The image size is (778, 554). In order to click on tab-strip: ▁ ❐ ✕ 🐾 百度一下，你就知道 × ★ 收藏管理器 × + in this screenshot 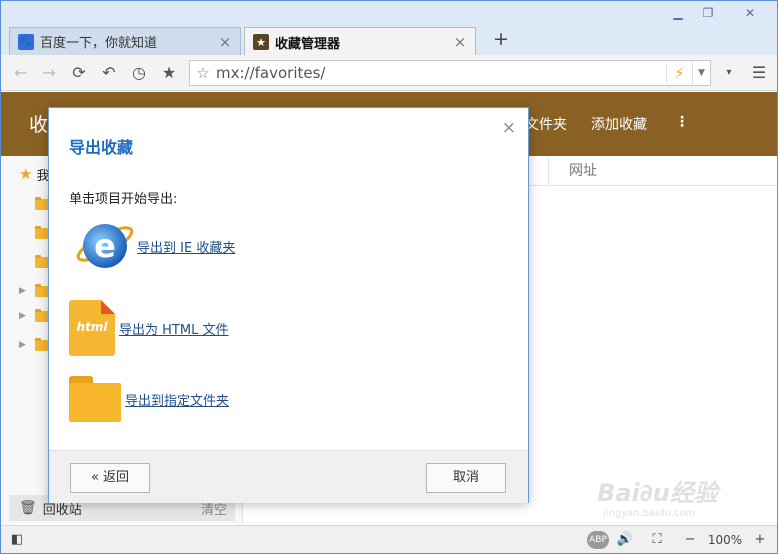, I will do `click(389, 28)`.